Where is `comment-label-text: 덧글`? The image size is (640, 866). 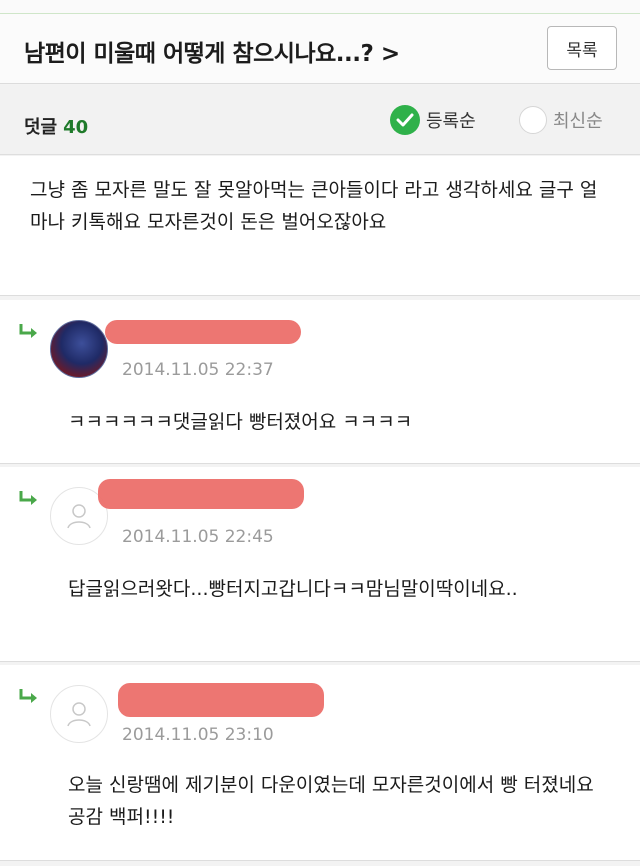 comment-label-text: 덧글 is located at coordinates (41, 127).